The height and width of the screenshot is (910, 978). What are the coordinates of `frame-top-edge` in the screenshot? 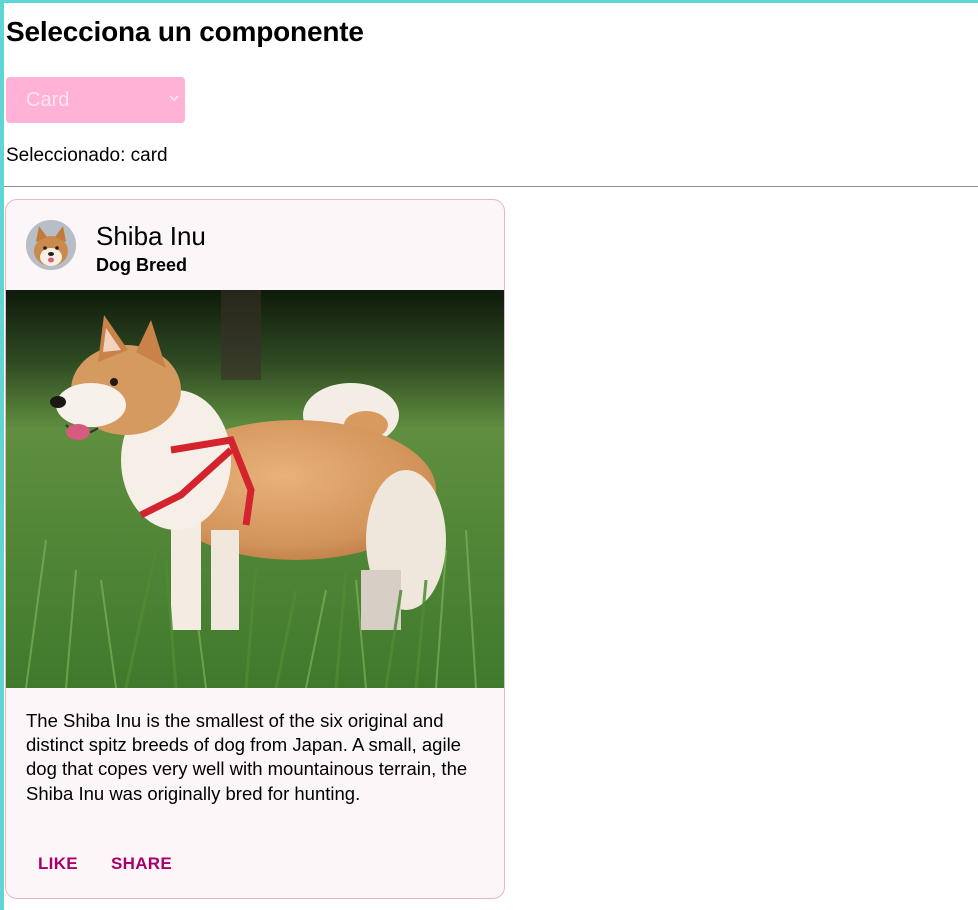 It's located at (489, 1).